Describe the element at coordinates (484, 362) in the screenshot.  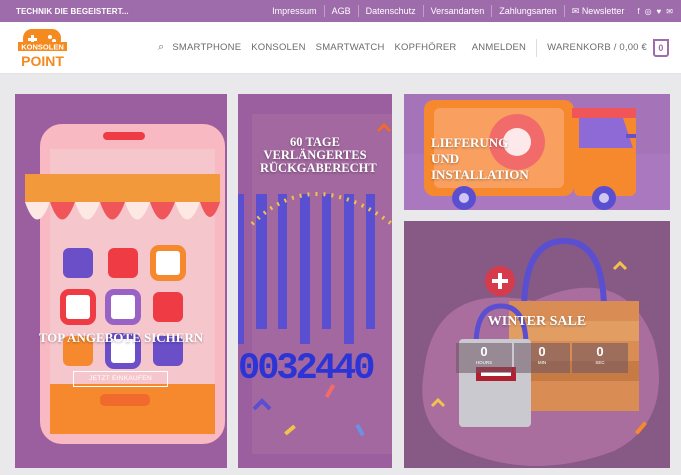
I see `countdown-hours-unit: Hours` at that location.